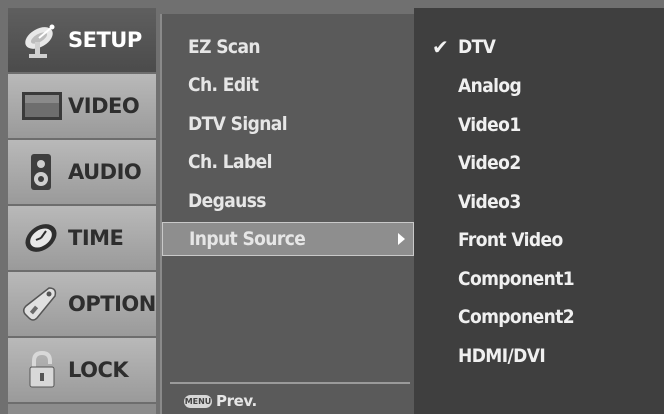 The width and height of the screenshot is (664, 414). Describe the element at coordinates (401, 239) in the screenshot. I see `arrow-right-icon` at that location.